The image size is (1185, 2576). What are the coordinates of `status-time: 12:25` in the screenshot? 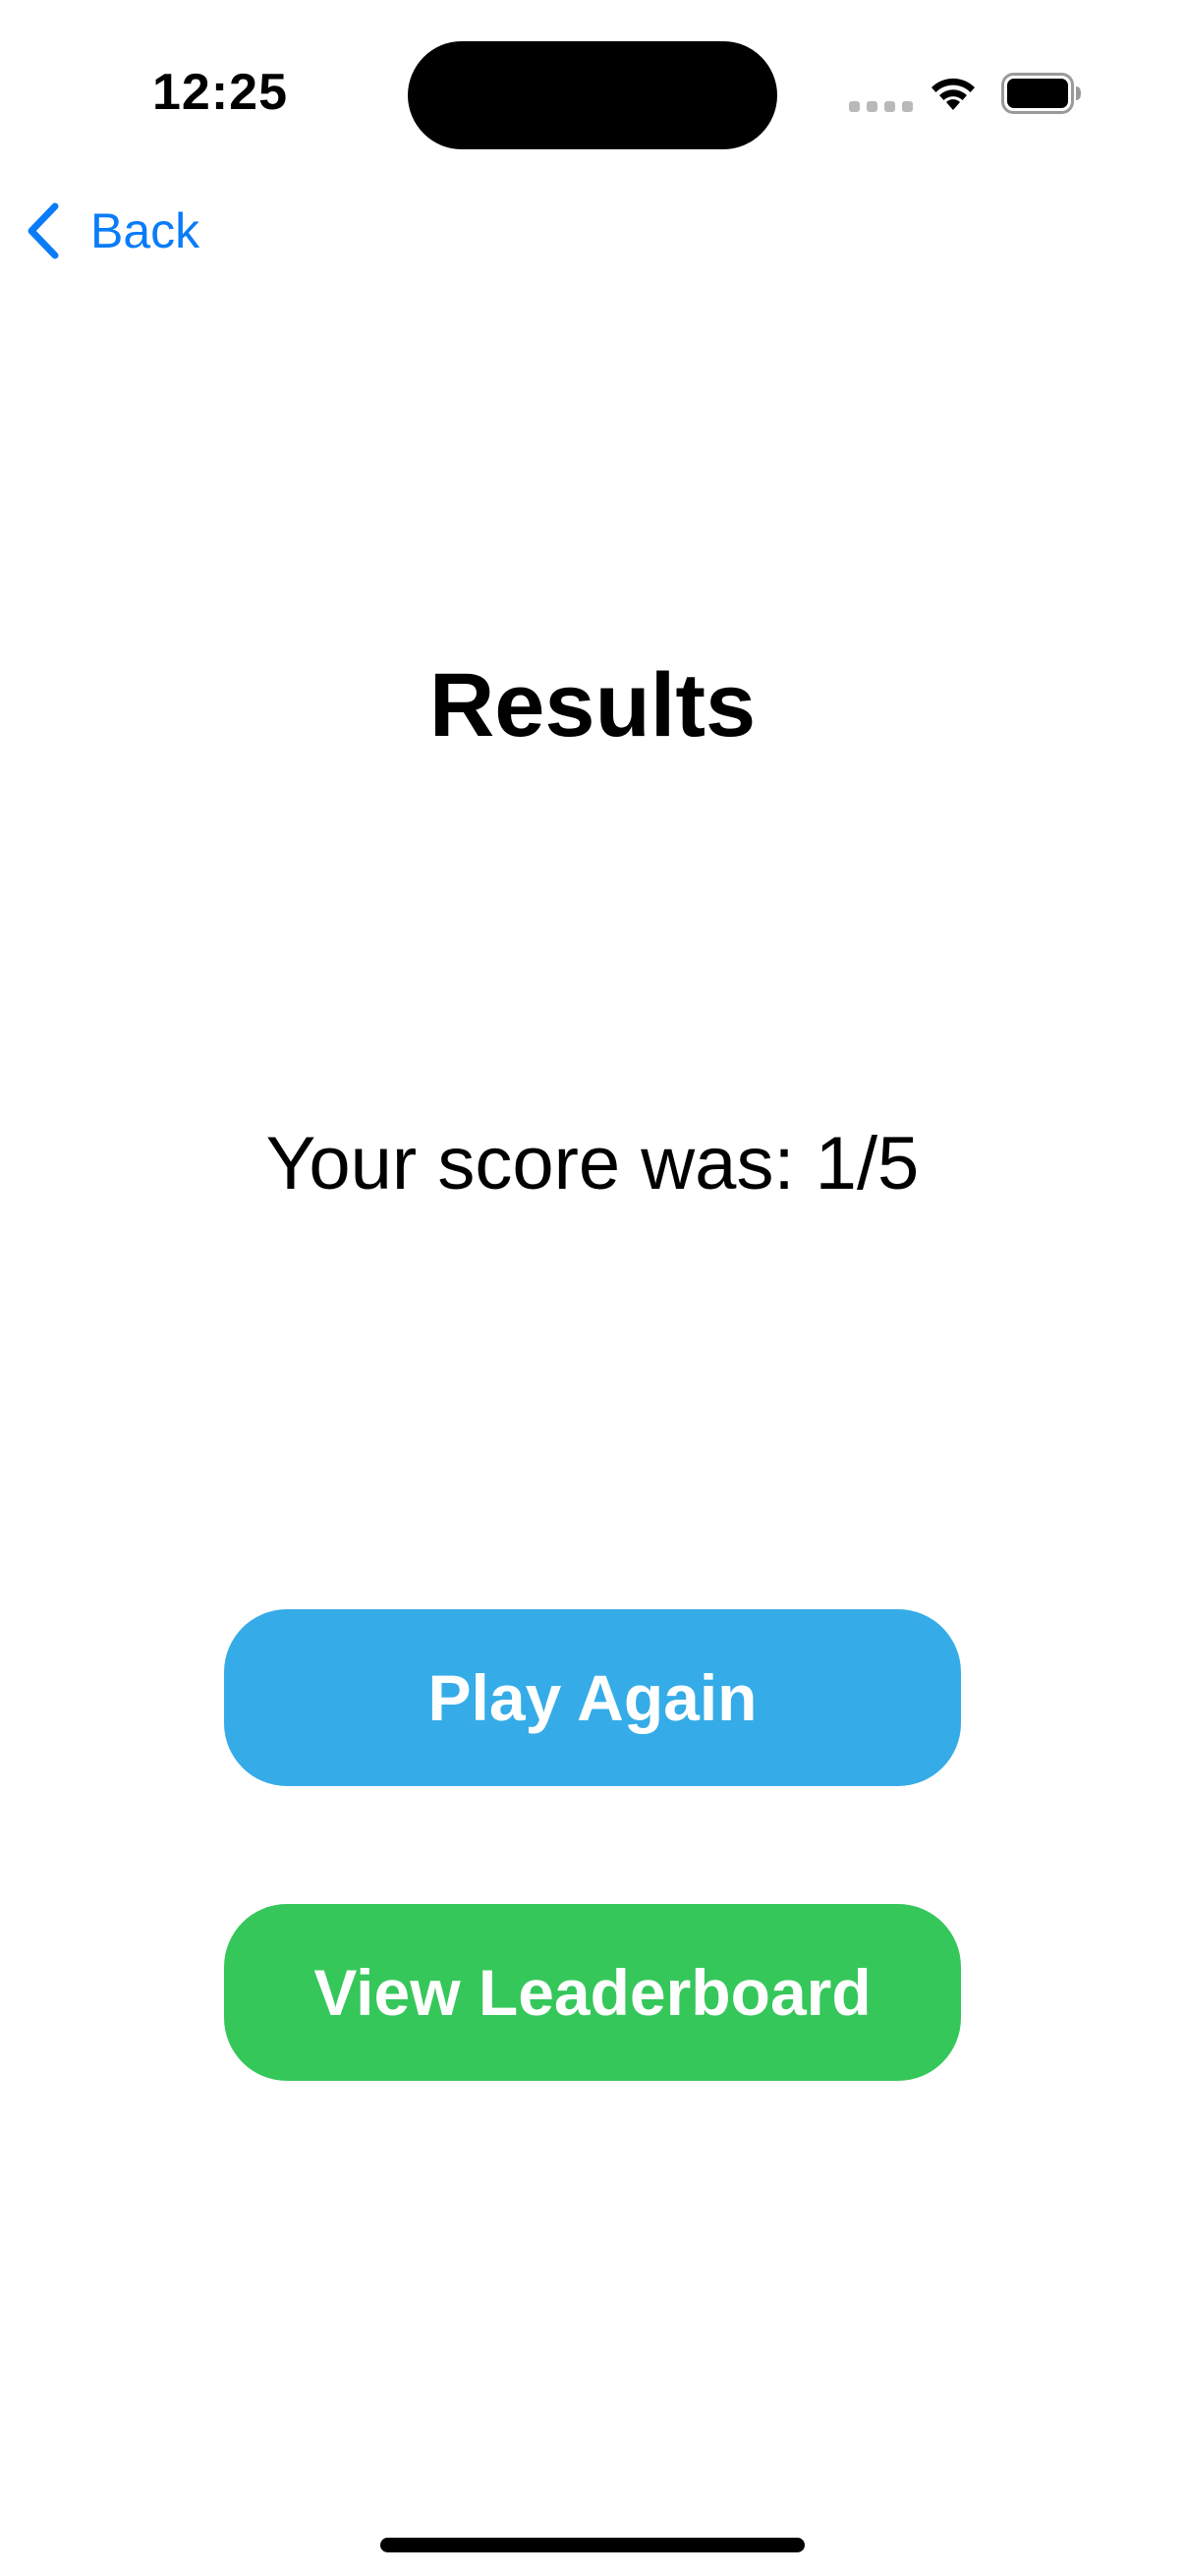 It's located at (220, 92).